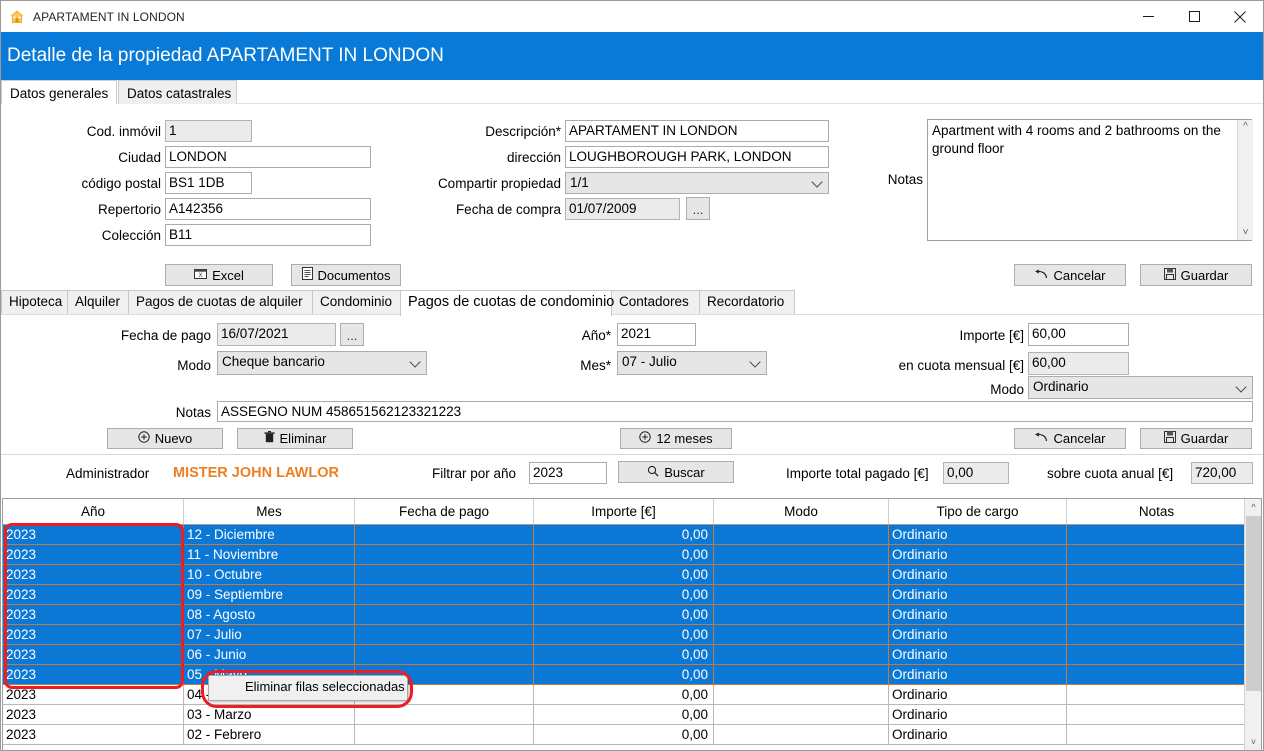 This screenshot has height=751, width=1264. I want to click on tab-pagos-cuotas-condominio: Pagos de cuotas de condominio, so click(507, 303).